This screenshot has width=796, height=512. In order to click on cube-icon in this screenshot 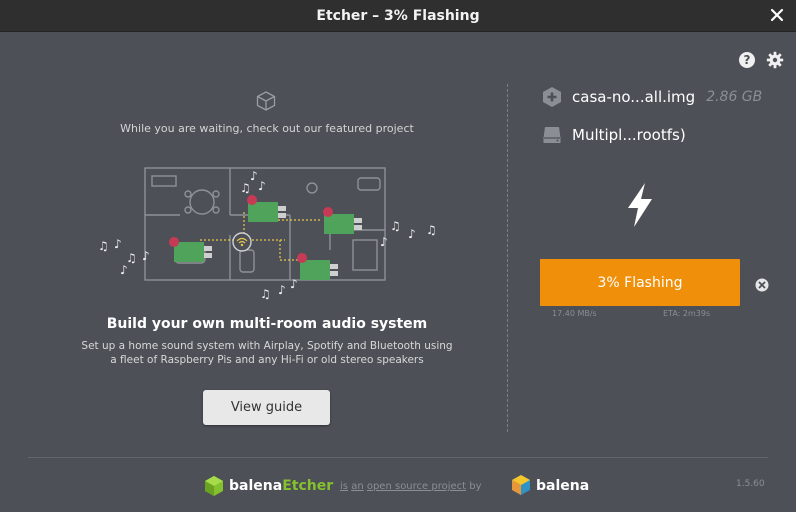, I will do `click(266, 101)`.